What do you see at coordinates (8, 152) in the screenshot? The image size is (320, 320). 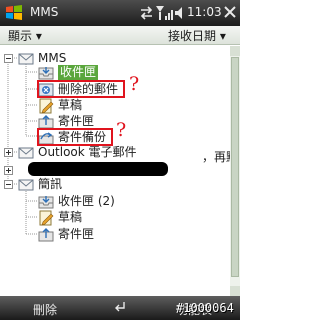 I see `expand-outlook-toggle` at bounding box center [8, 152].